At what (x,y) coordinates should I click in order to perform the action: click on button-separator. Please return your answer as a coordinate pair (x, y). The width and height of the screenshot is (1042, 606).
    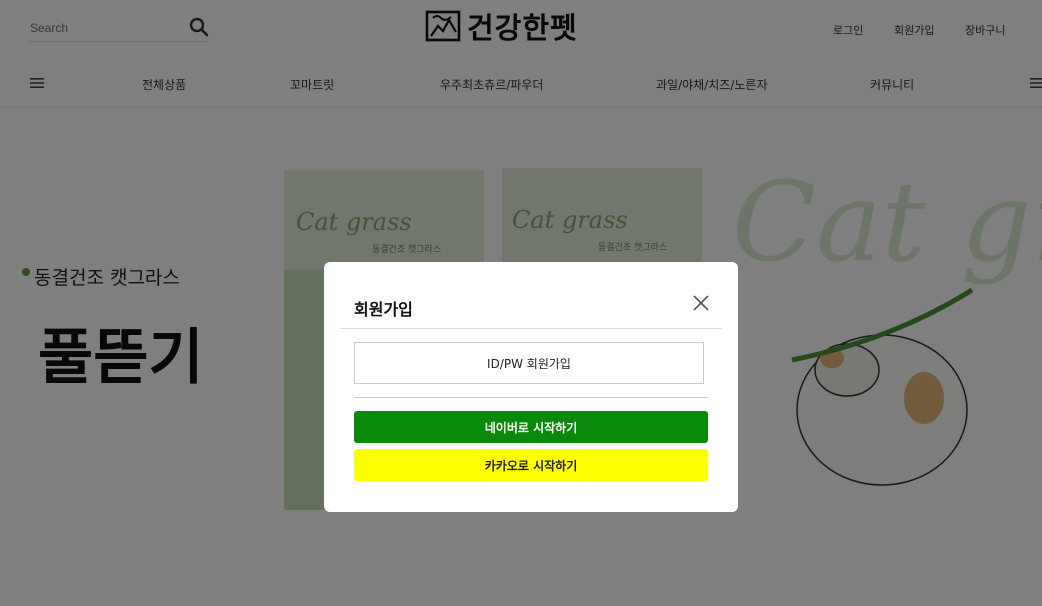
    Looking at the image, I should click on (531, 397).